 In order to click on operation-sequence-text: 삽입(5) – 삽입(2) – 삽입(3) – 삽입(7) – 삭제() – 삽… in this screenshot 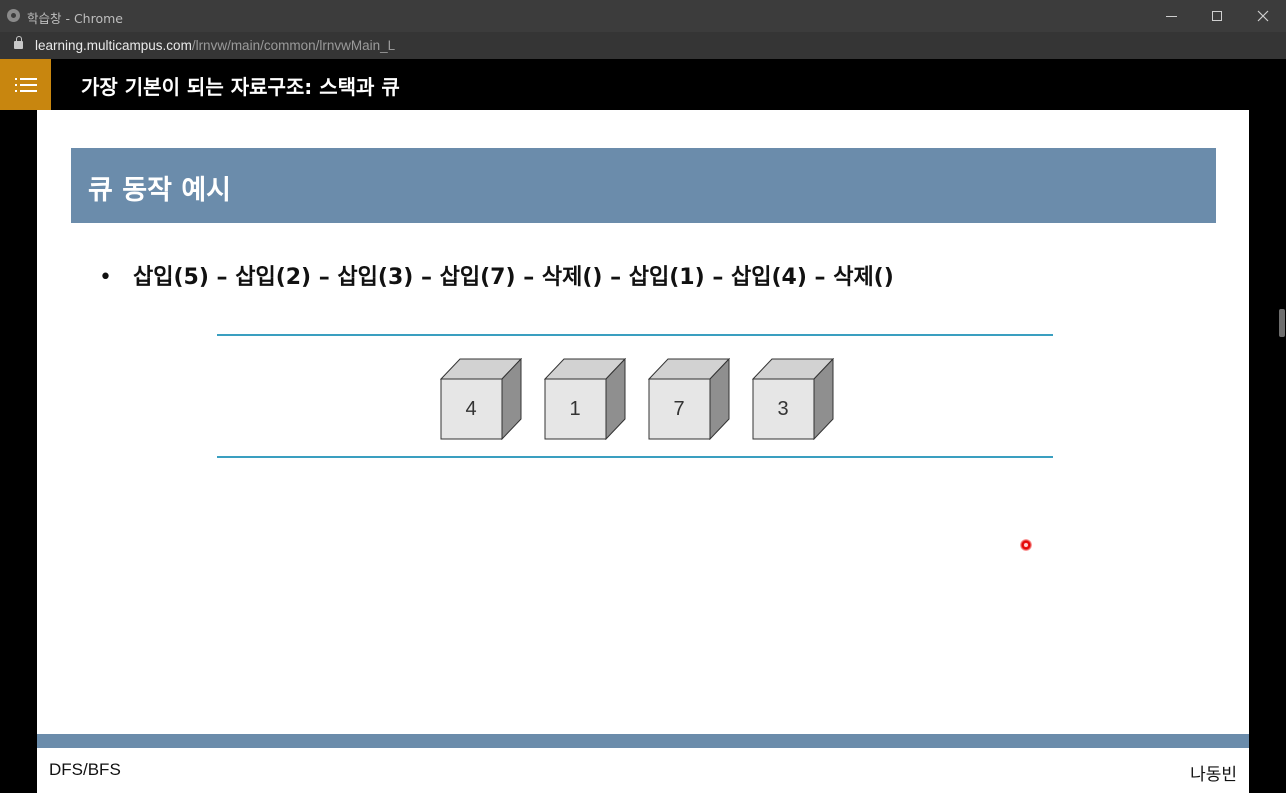, I will do `click(513, 277)`.